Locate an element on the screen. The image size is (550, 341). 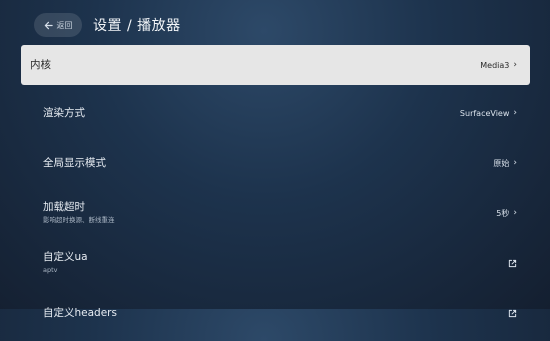
setting-label: 加载超时 is located at coordinates (64, 207).